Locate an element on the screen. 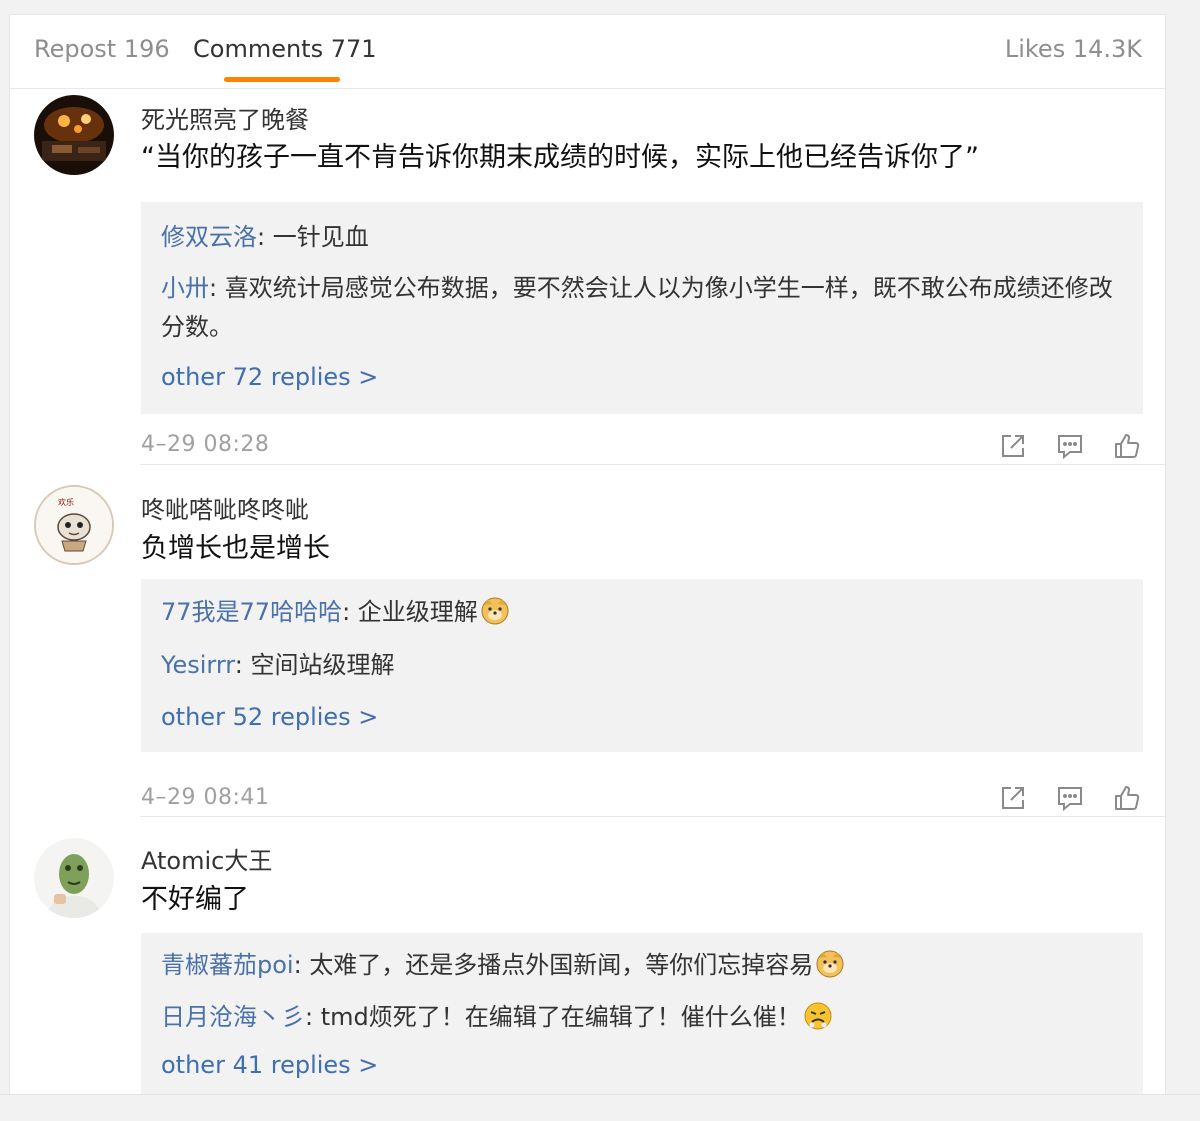  comment-text: “当你的孩子一直不肯告诉你期末成绩的时候，实际上他已经告诉你了” is located at coordinates (560, 157).